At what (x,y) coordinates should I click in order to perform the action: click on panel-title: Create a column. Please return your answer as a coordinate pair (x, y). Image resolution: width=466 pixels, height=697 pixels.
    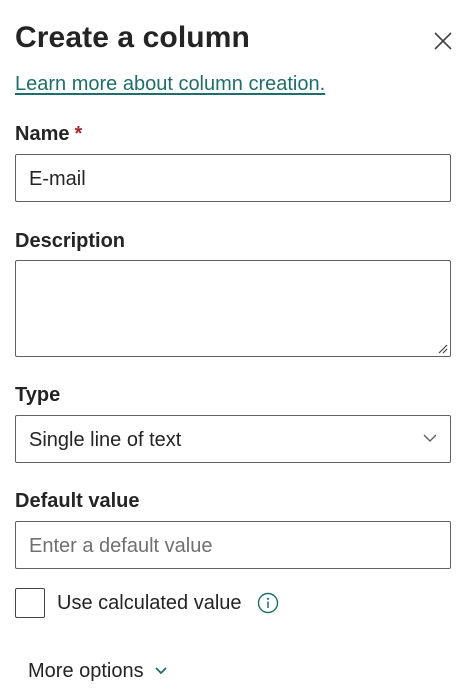
    Looking at the image, I should click on (132, 37).